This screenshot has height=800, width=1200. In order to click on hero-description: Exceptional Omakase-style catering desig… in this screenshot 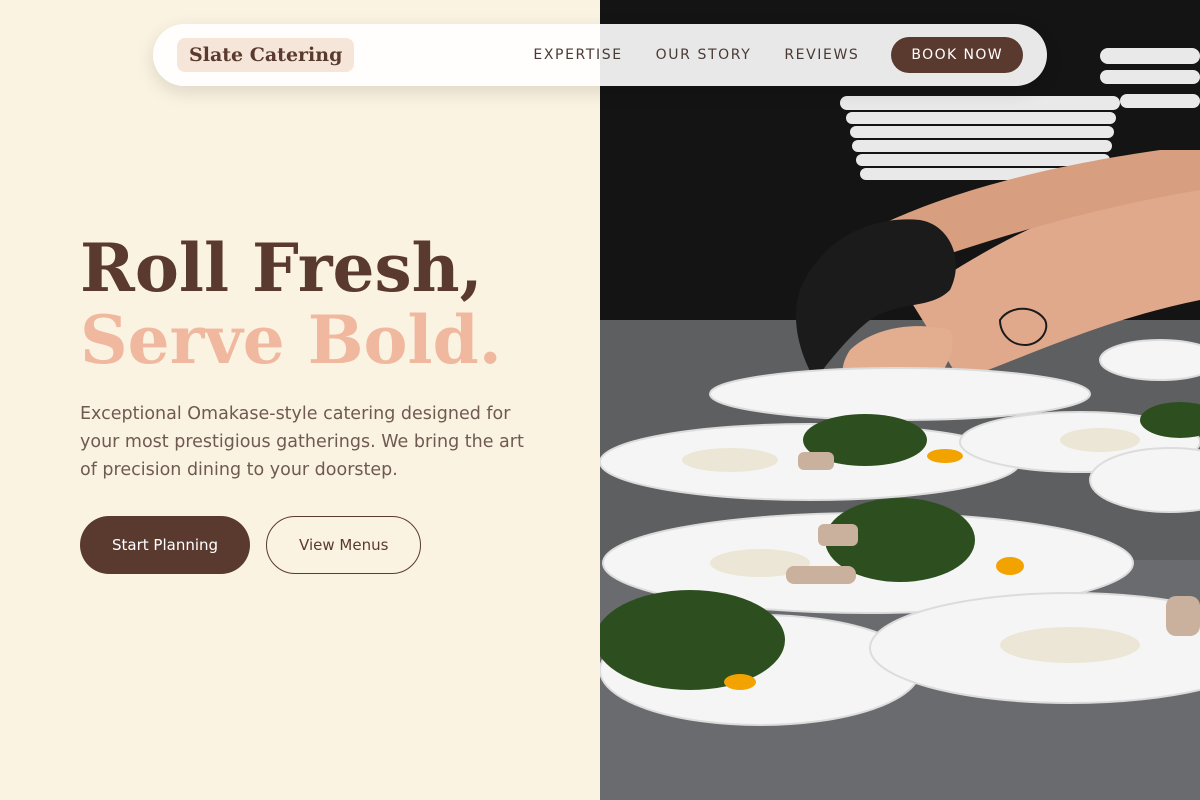, I will do `click(302, 442)`.